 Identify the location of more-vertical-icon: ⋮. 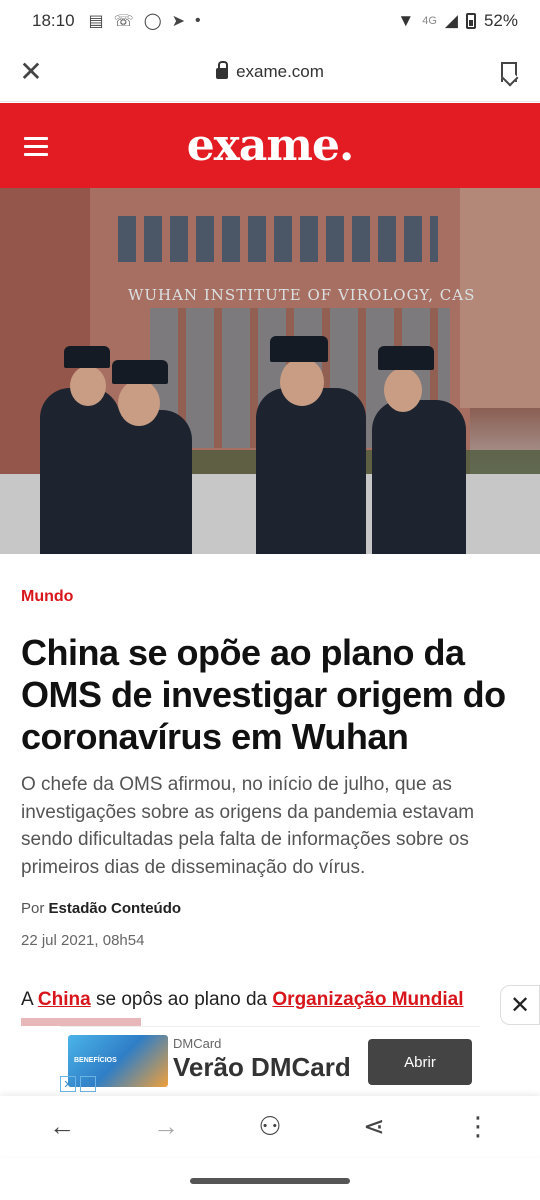
(478, 1126).